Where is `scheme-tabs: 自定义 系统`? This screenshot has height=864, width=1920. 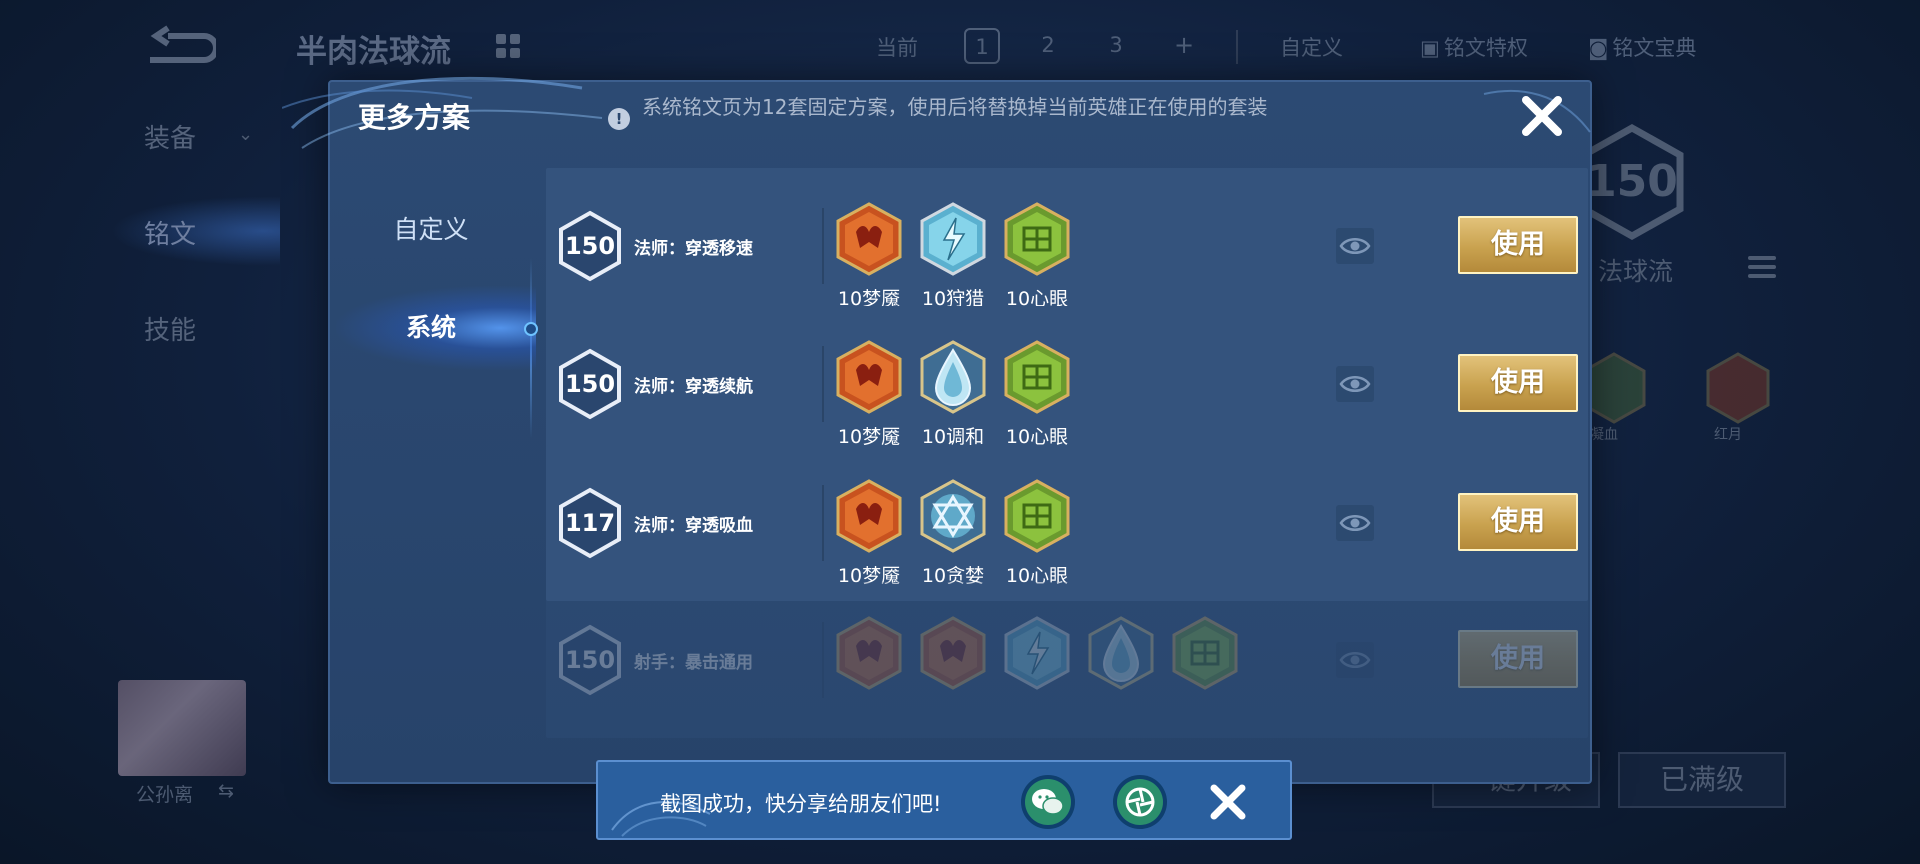
scheme-tabs: 自定义 系统 is located at coordinates (434, 471).